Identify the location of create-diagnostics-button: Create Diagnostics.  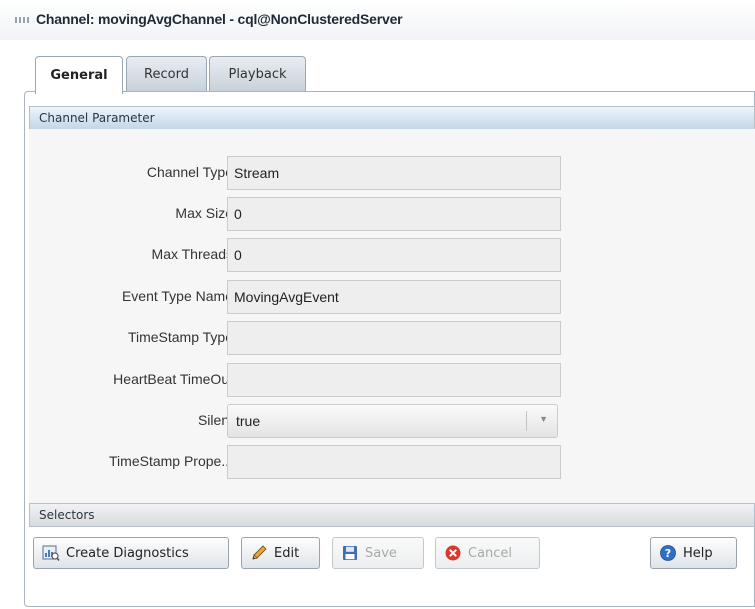
(131, 553).